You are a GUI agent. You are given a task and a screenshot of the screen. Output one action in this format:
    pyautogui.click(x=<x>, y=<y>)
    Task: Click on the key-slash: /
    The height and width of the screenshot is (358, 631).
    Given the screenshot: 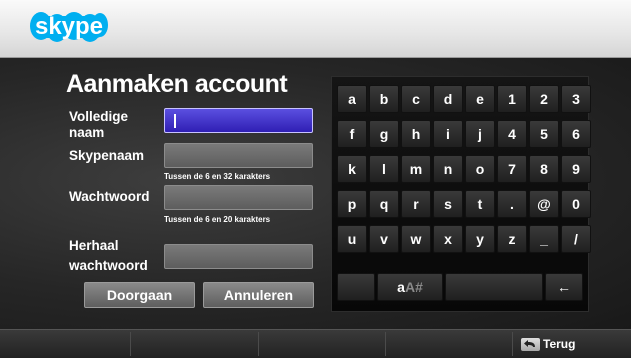 What is the action you would take?
    pyautogui.click(x=576, y=239)
    